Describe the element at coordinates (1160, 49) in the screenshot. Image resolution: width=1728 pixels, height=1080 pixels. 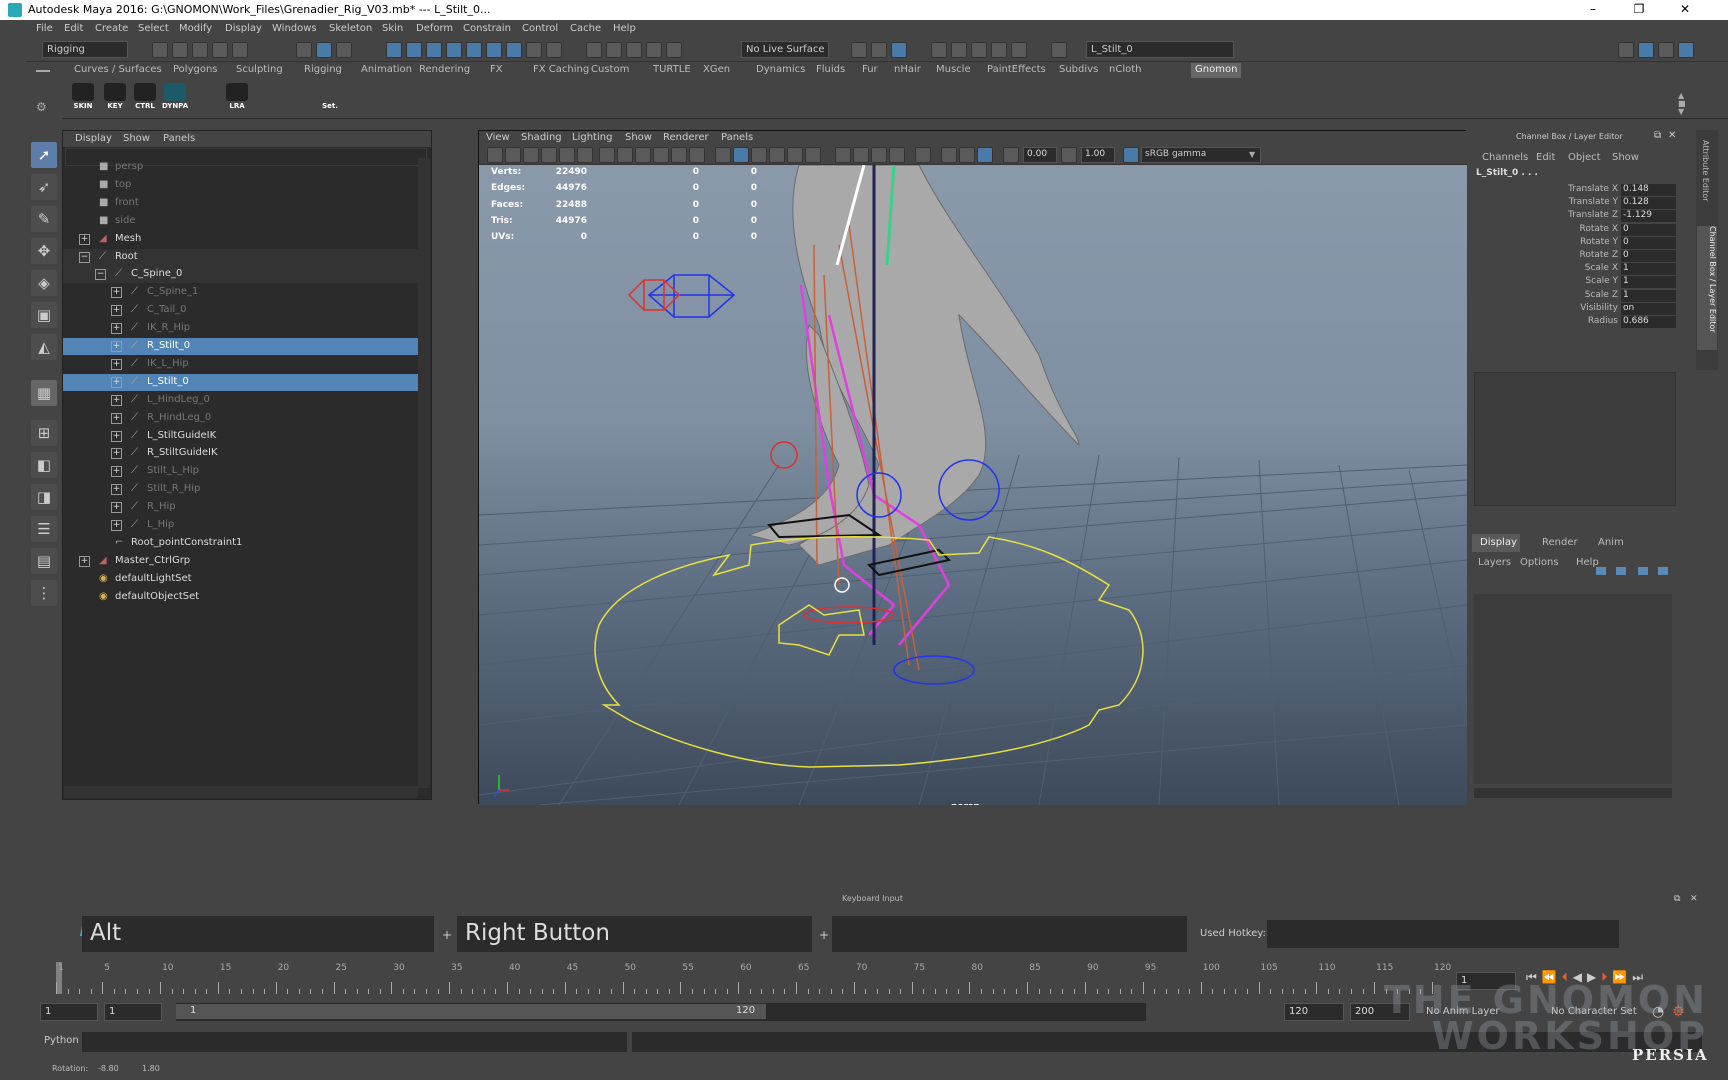
I see `selection-name-field: L_Stilt_0` at that location.